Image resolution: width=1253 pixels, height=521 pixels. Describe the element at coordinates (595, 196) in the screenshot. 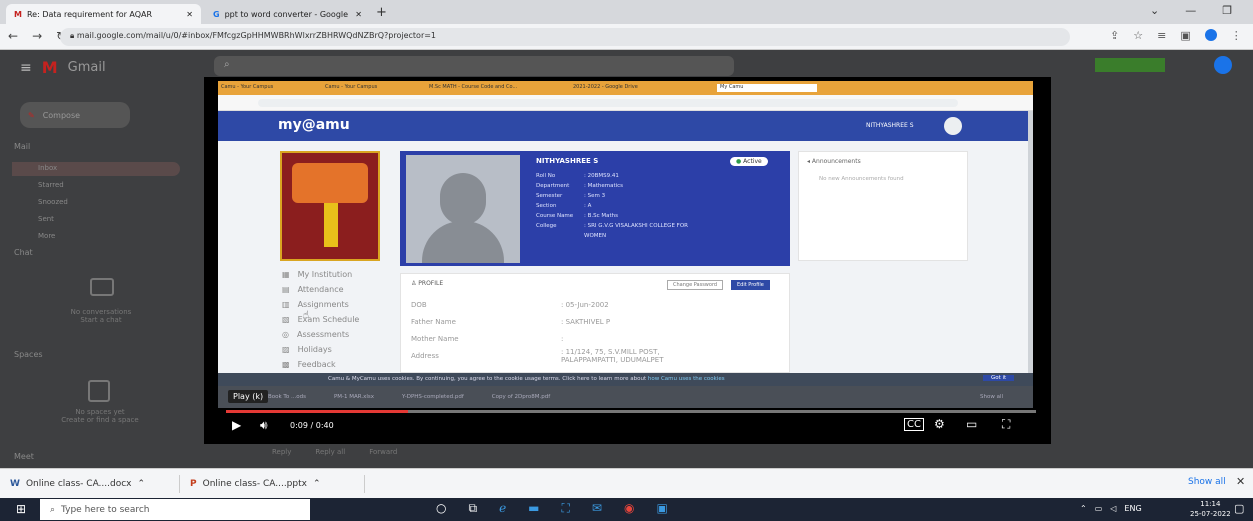

I see `field-value: : Sem 3` at that location.